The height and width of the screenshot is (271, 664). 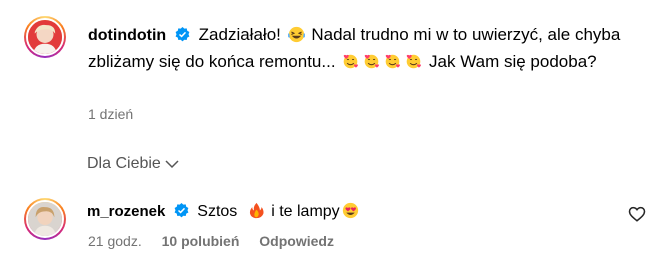 What do you see at coordinates (110, 114) in the screenshot?
I see `post-timestamp: 1 dzień` at bounding box center [110, 114].